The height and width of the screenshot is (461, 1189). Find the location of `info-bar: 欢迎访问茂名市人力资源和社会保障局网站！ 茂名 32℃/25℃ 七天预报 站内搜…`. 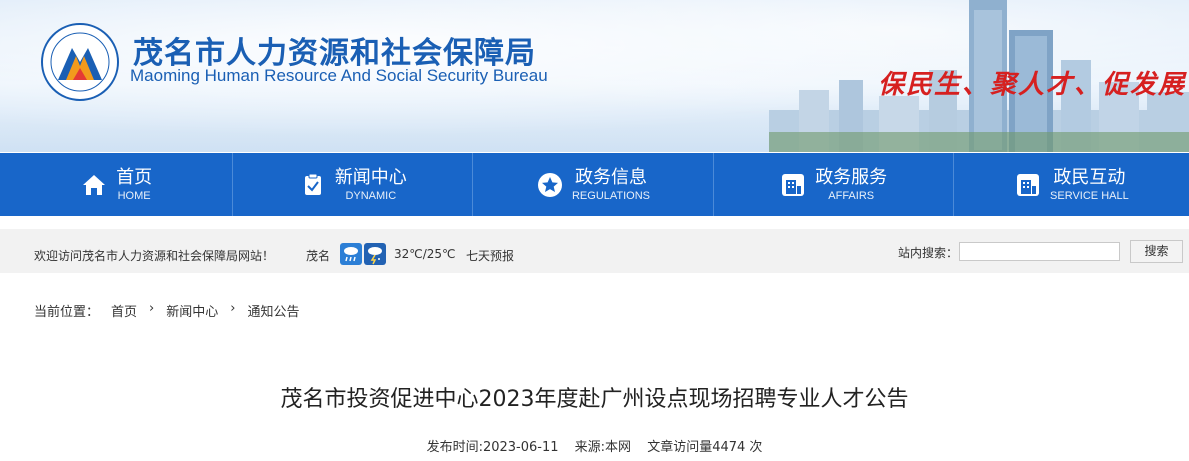

info-bar: 欢迎访问茂名市人力资源和社会保障局网站！ 茂名 32℃/25℃ 七天预报 站内搜… is located at coordinates (594, 251).